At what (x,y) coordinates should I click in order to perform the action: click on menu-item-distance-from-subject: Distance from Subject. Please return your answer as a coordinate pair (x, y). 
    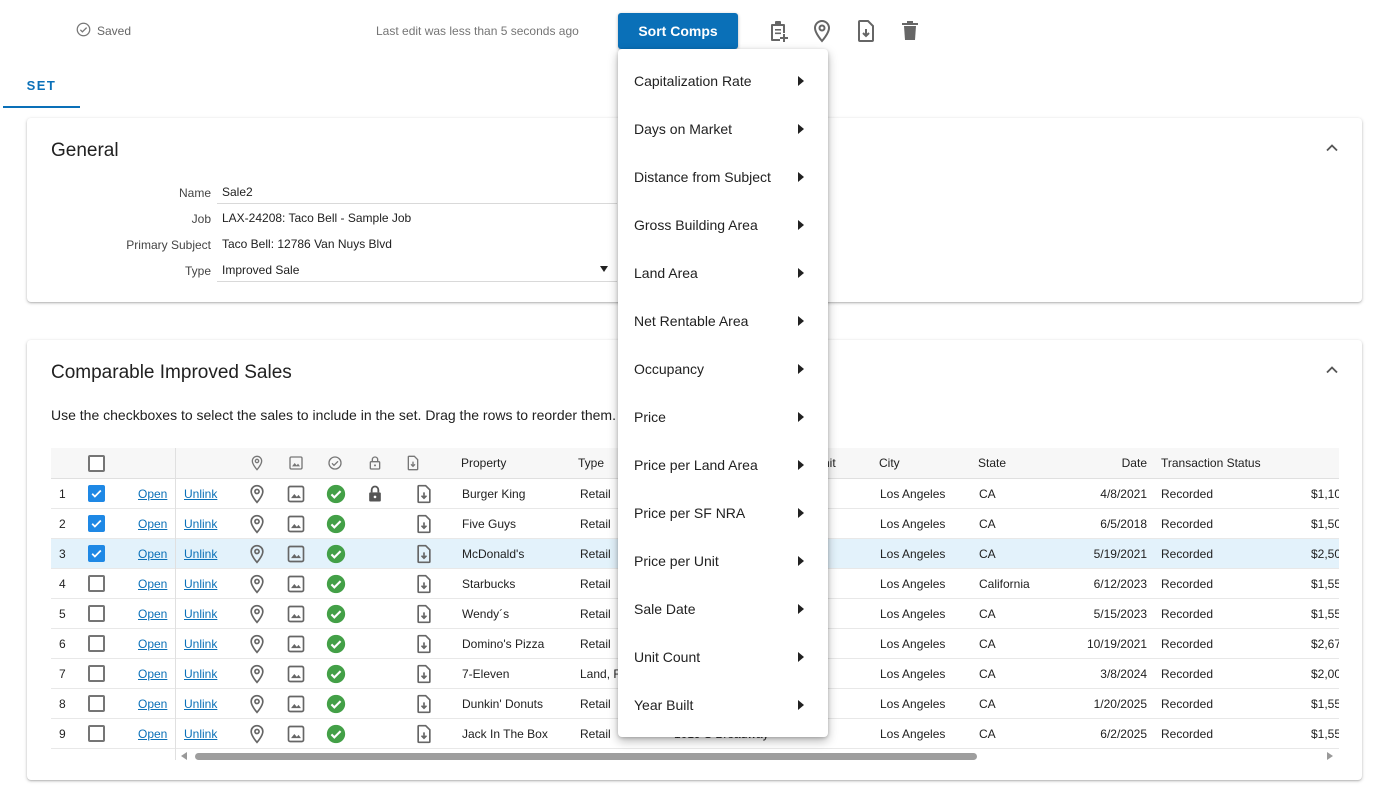
    Looking at the image, I should click on (723, 177).